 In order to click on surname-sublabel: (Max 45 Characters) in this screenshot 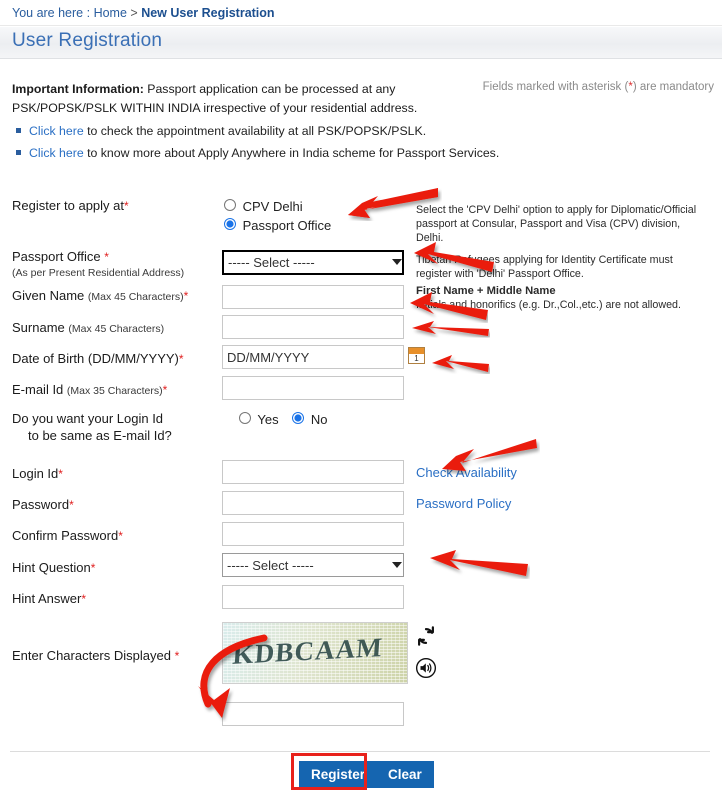, I will do `click(116, 329)`.